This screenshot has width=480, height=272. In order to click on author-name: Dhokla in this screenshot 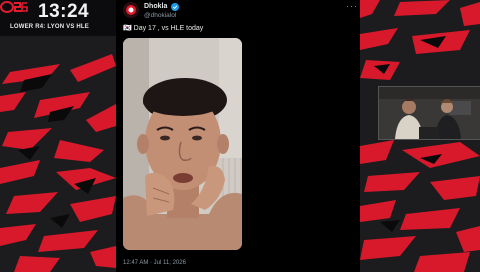, I will do `click(155, 6)`.